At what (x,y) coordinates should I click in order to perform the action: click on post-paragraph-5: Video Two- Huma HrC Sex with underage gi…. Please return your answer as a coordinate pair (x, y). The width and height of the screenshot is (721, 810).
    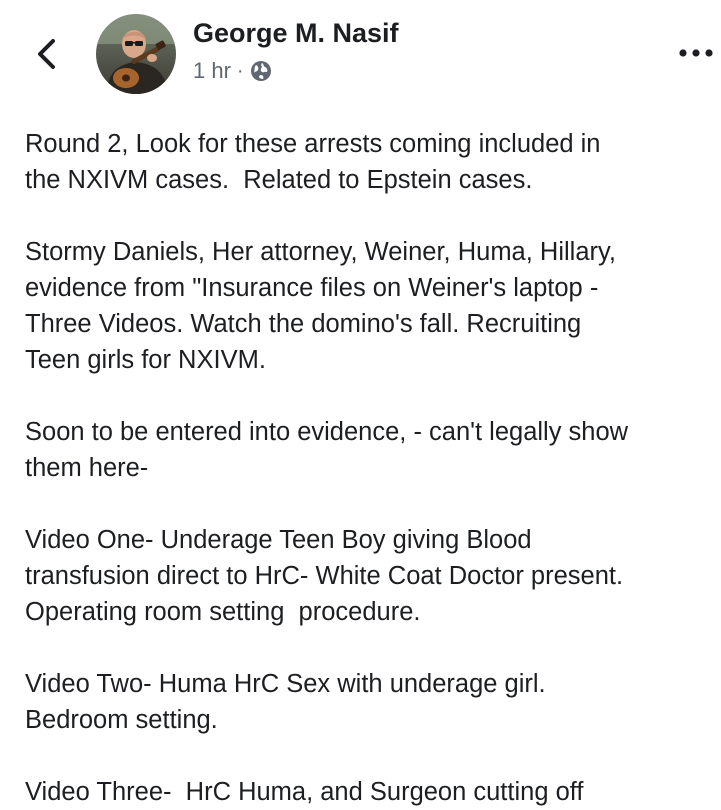
    Looking at the image, I should click on (285, 702).